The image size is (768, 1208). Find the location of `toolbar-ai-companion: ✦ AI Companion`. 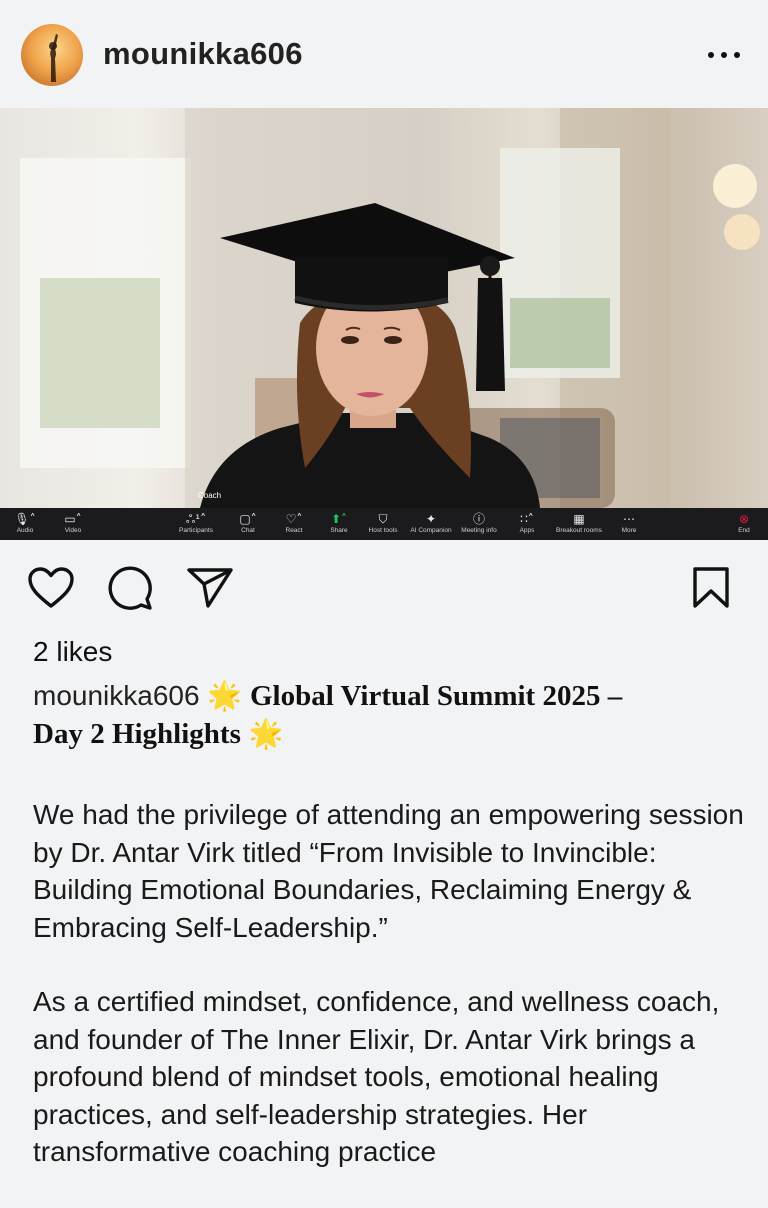

toolbar-ai-companion: ✦ AI Companion is located at coordinates (431, 524).